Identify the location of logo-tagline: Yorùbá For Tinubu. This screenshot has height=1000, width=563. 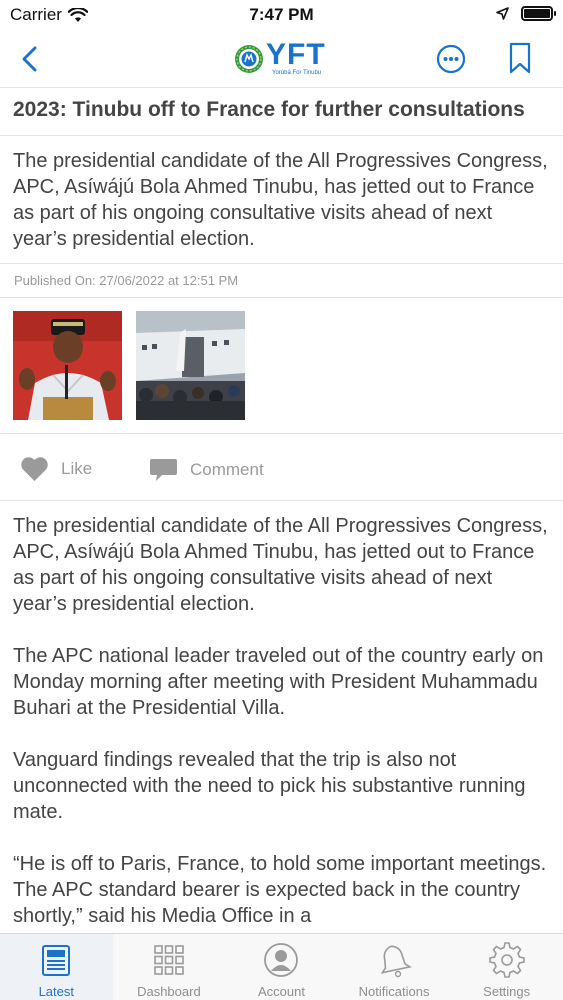
(297, 73).